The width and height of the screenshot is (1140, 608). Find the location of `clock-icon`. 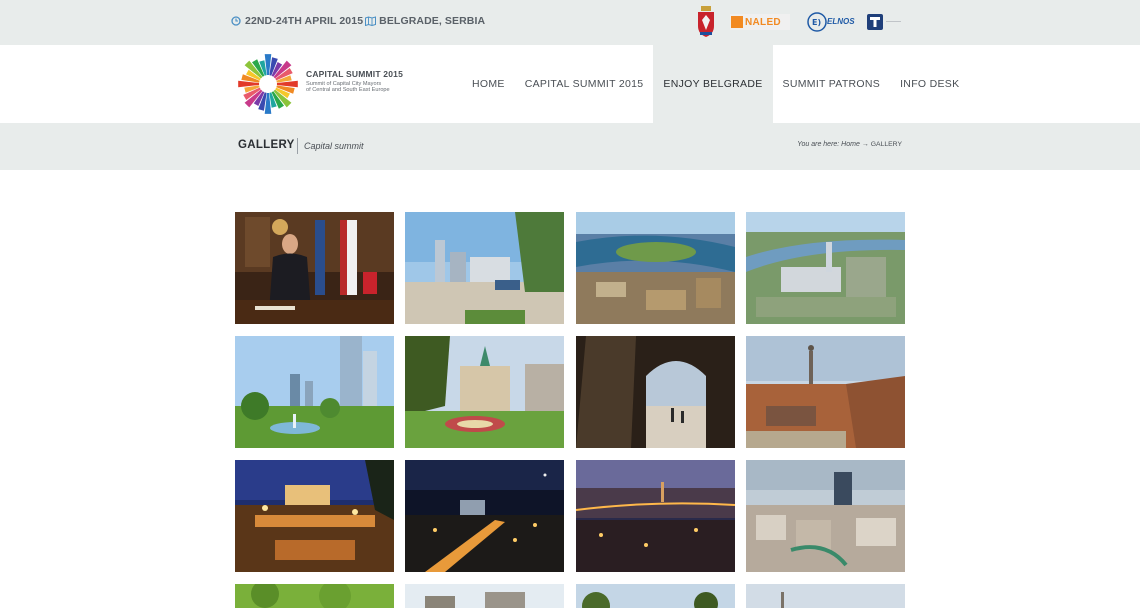

clock-icon is located at coordinates (236, 21).